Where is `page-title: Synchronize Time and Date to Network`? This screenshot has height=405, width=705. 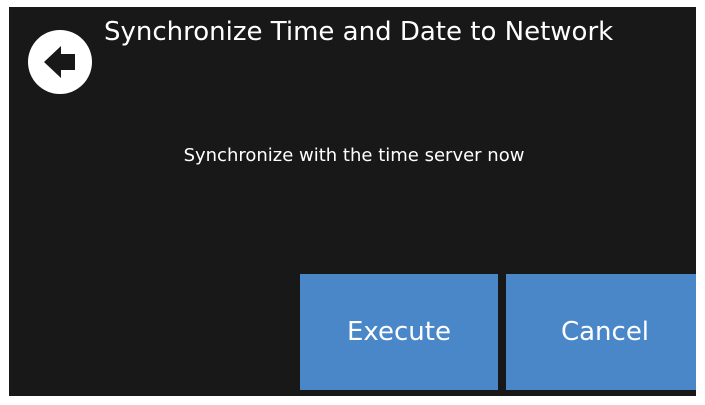
page-title: Synchronize Time and Date to Network is located at coordinates (359, 32).